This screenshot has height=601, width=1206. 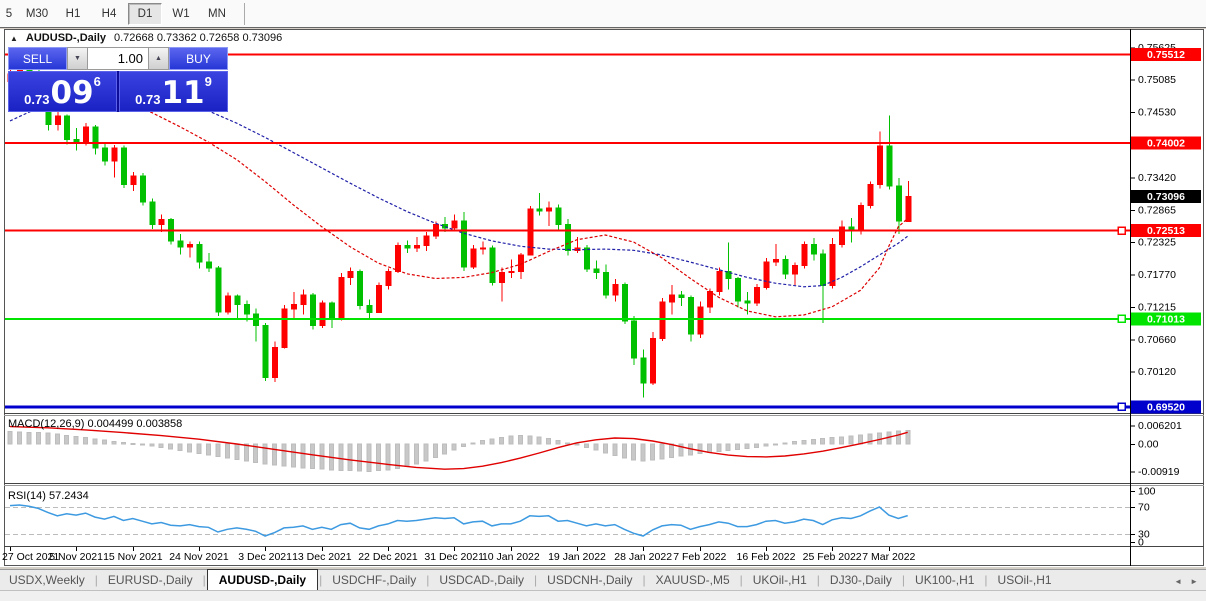 I want to click on period-button-D1: D1, so click(x=145, y=13).